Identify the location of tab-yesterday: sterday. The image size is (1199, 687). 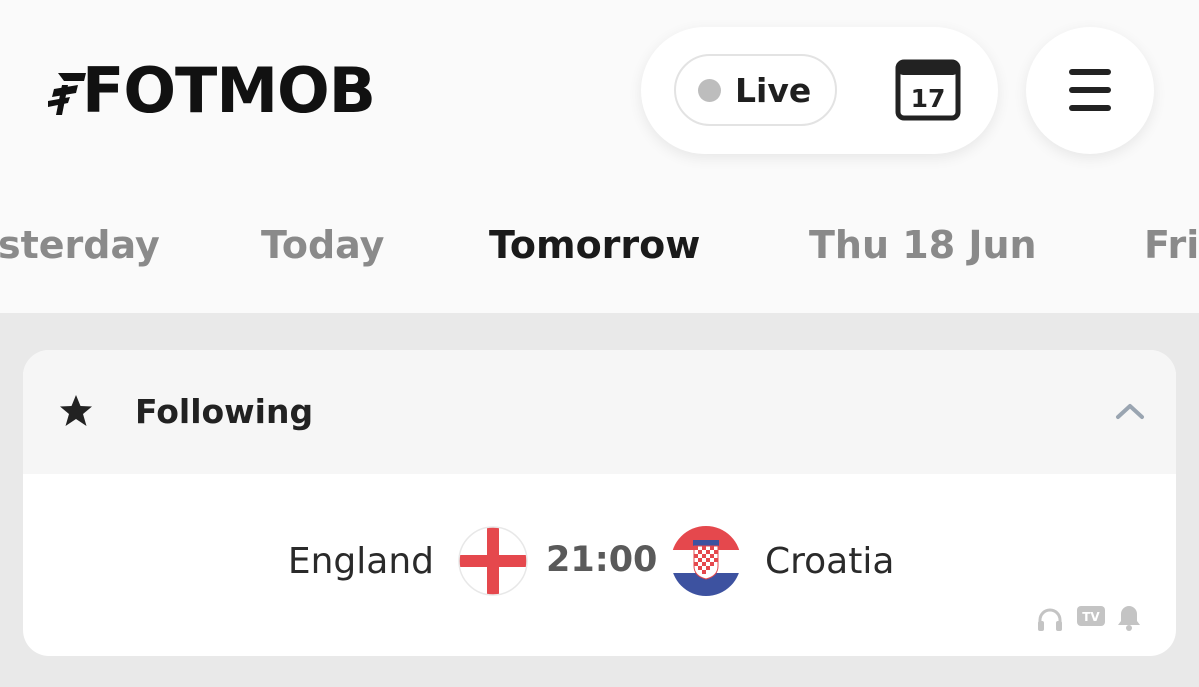
(80, 245).